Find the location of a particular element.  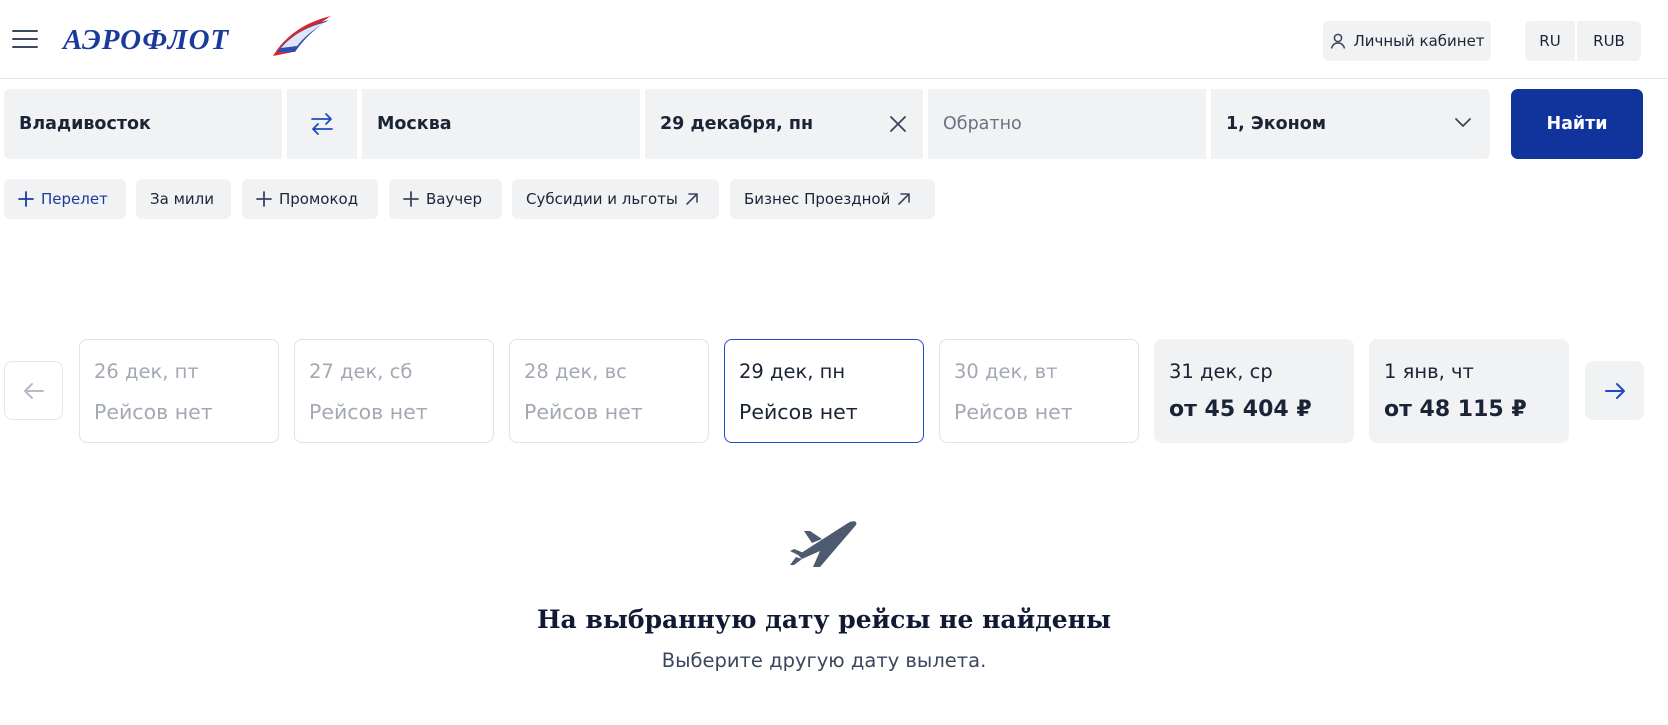

calendar-next-button is located at coordinates (1614, 390).